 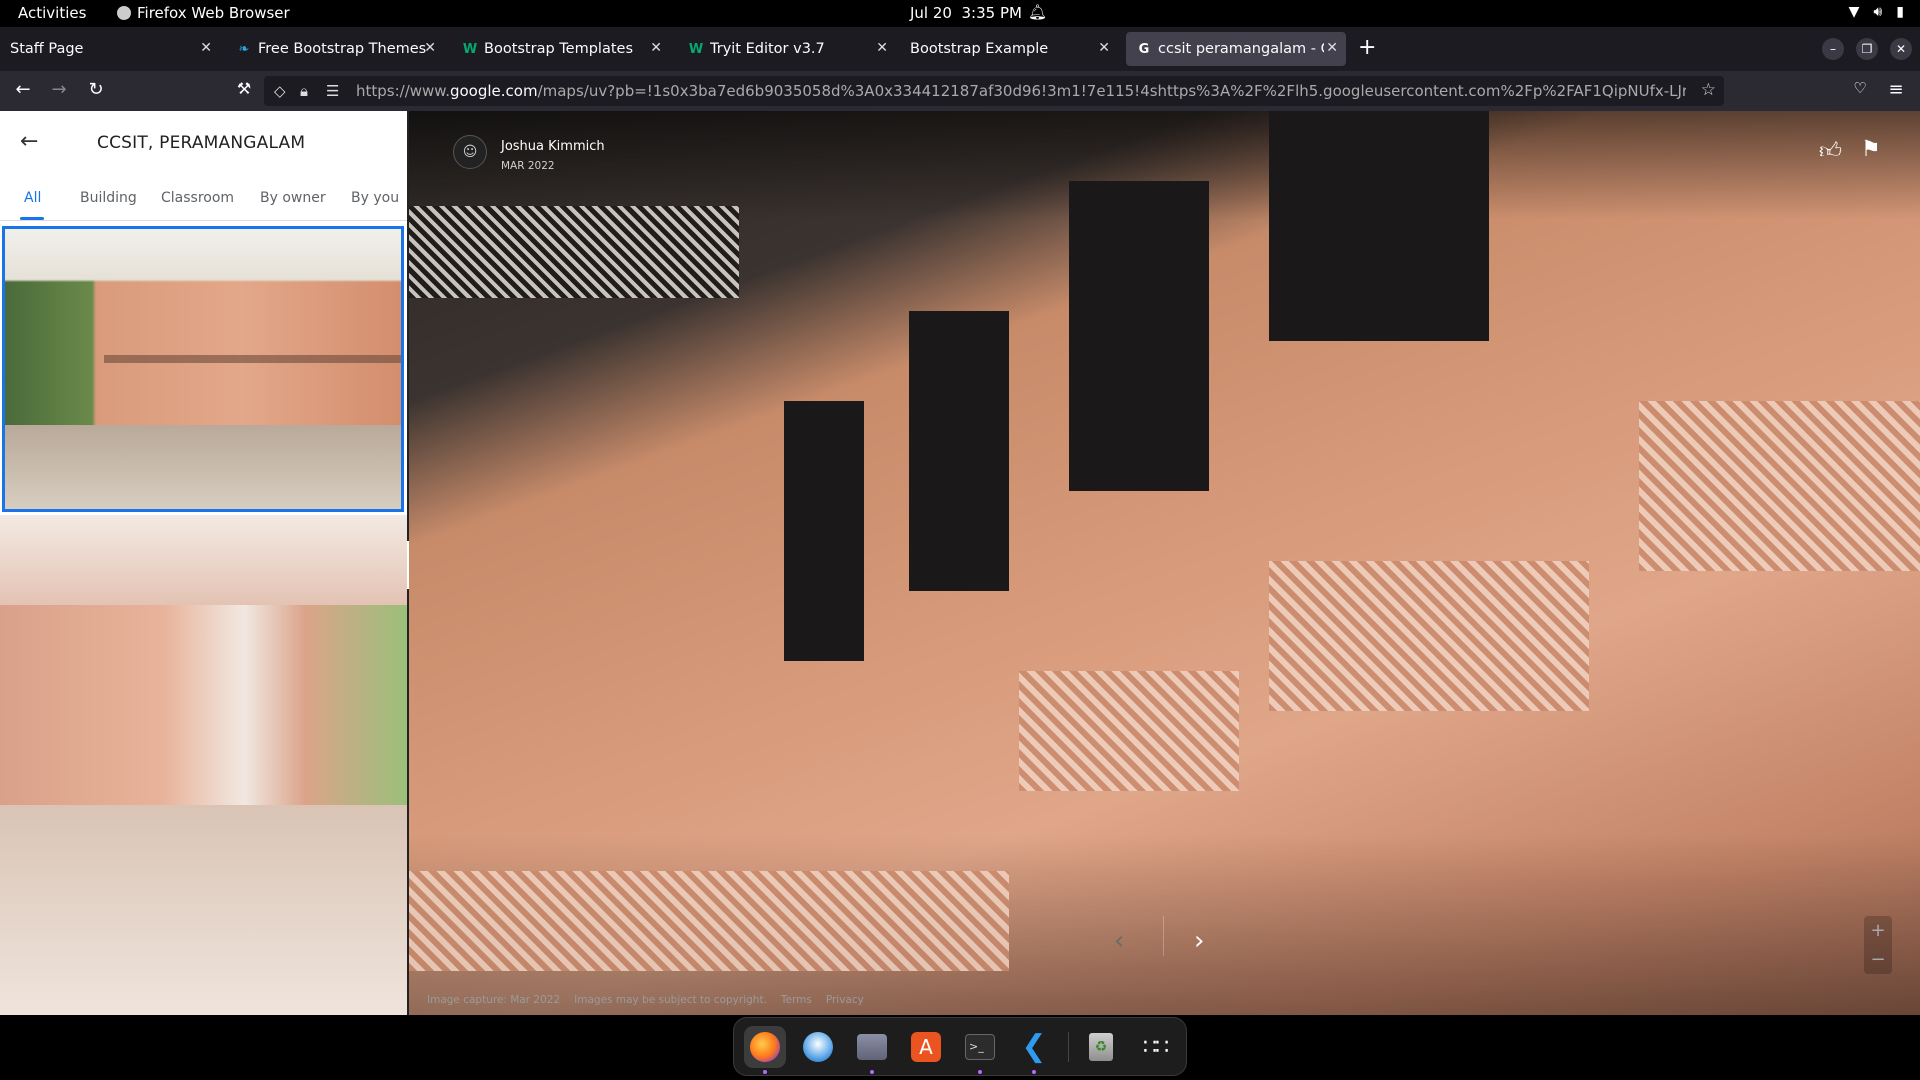 I want to click on tab-label: Free Bootstrap Themes a, so click(x=343, y=49).